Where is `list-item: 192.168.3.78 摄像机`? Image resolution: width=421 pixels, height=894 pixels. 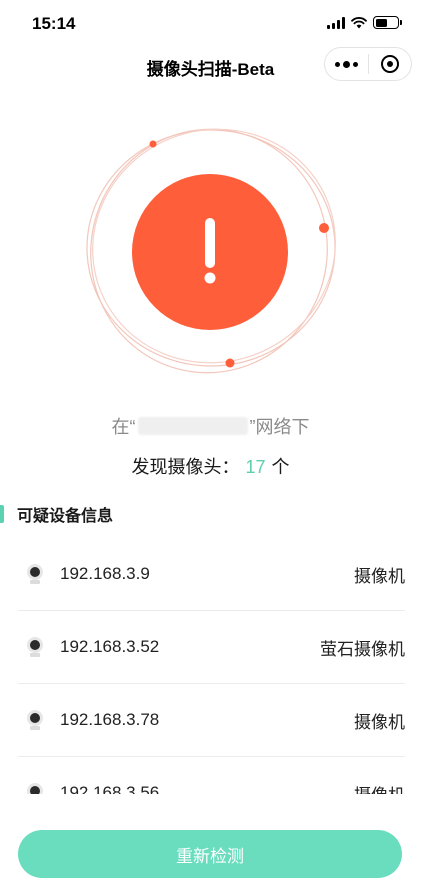
list-item: 192.168.3.78 摄像机 is located at coordinates (211, 720).